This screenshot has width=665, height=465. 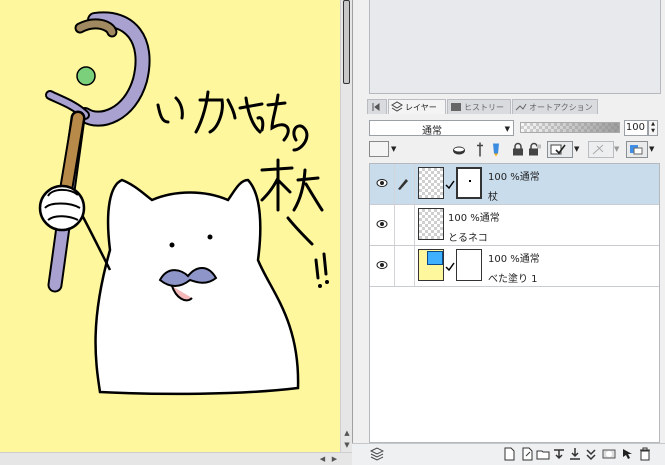 What do you see at coordinates (627, 454) in the screenshot?
I see `apply-mask-icon` at bounding box center [627, 454].